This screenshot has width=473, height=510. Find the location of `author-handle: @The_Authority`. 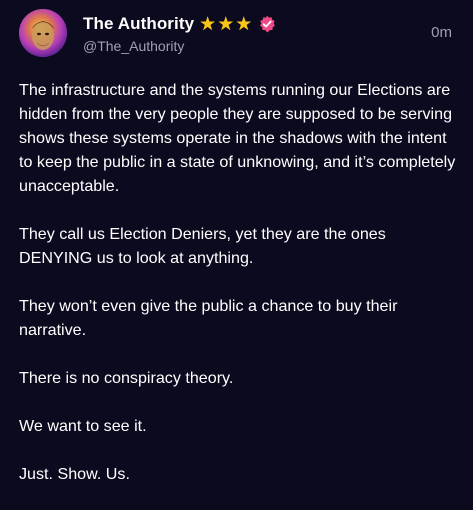

author-handle: @The_Authority is located at coordinates (133, 46).